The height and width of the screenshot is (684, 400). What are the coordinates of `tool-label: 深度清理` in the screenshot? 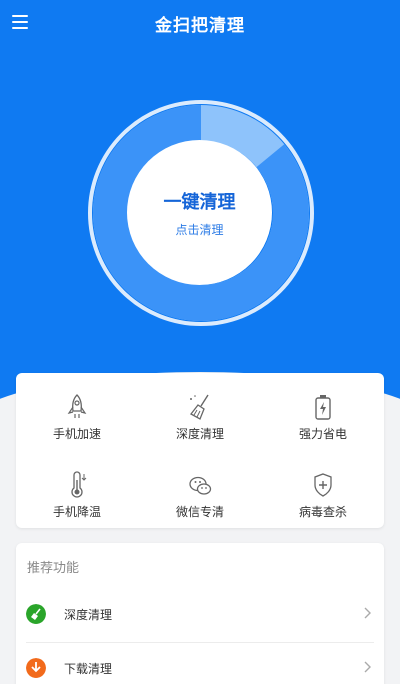 It's located at (199, 434).